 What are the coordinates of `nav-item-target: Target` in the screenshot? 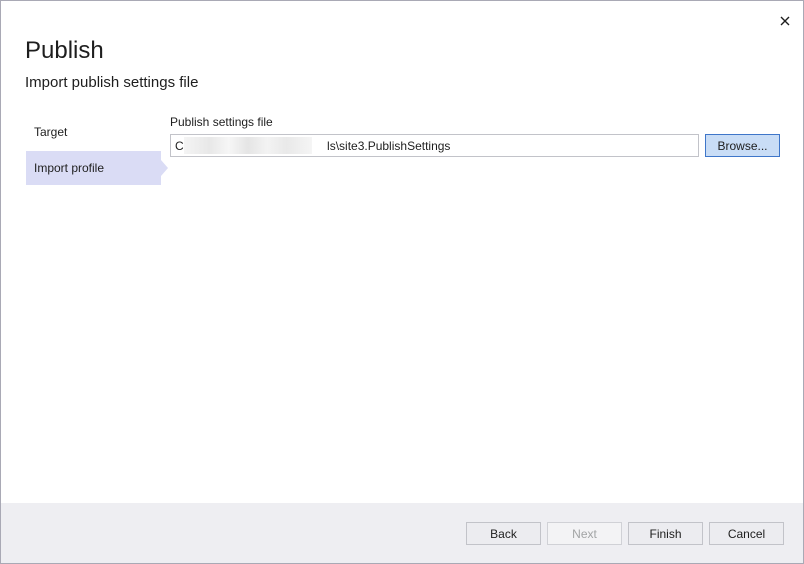 It's located at (93, 132).